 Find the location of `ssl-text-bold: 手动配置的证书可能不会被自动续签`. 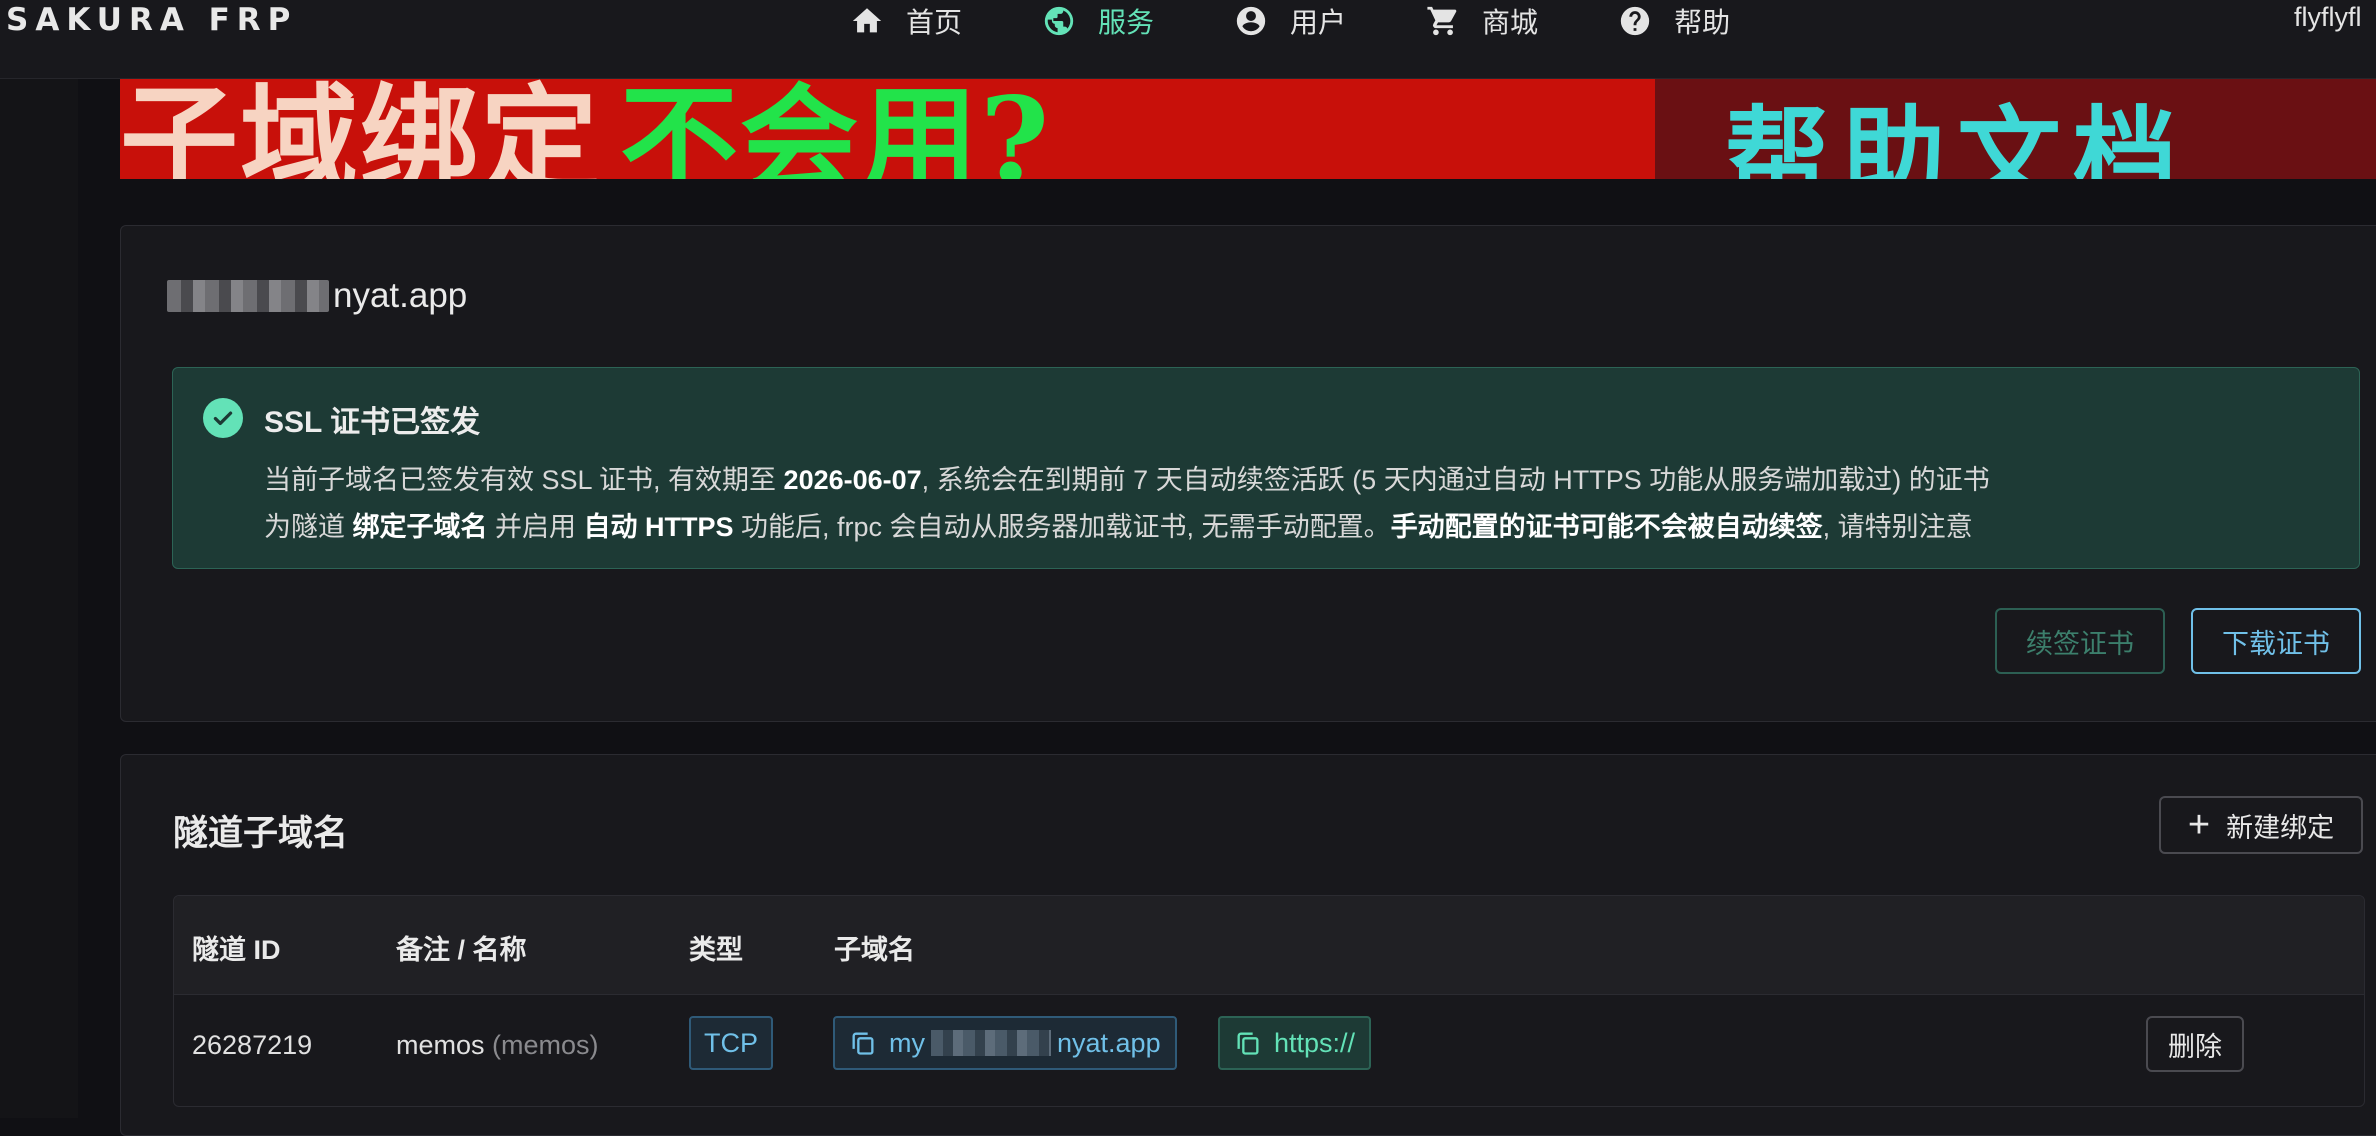

ssl-text-bold: 手动配置的证书可能不会被自动续签 is located at coordinates (1606, 527).